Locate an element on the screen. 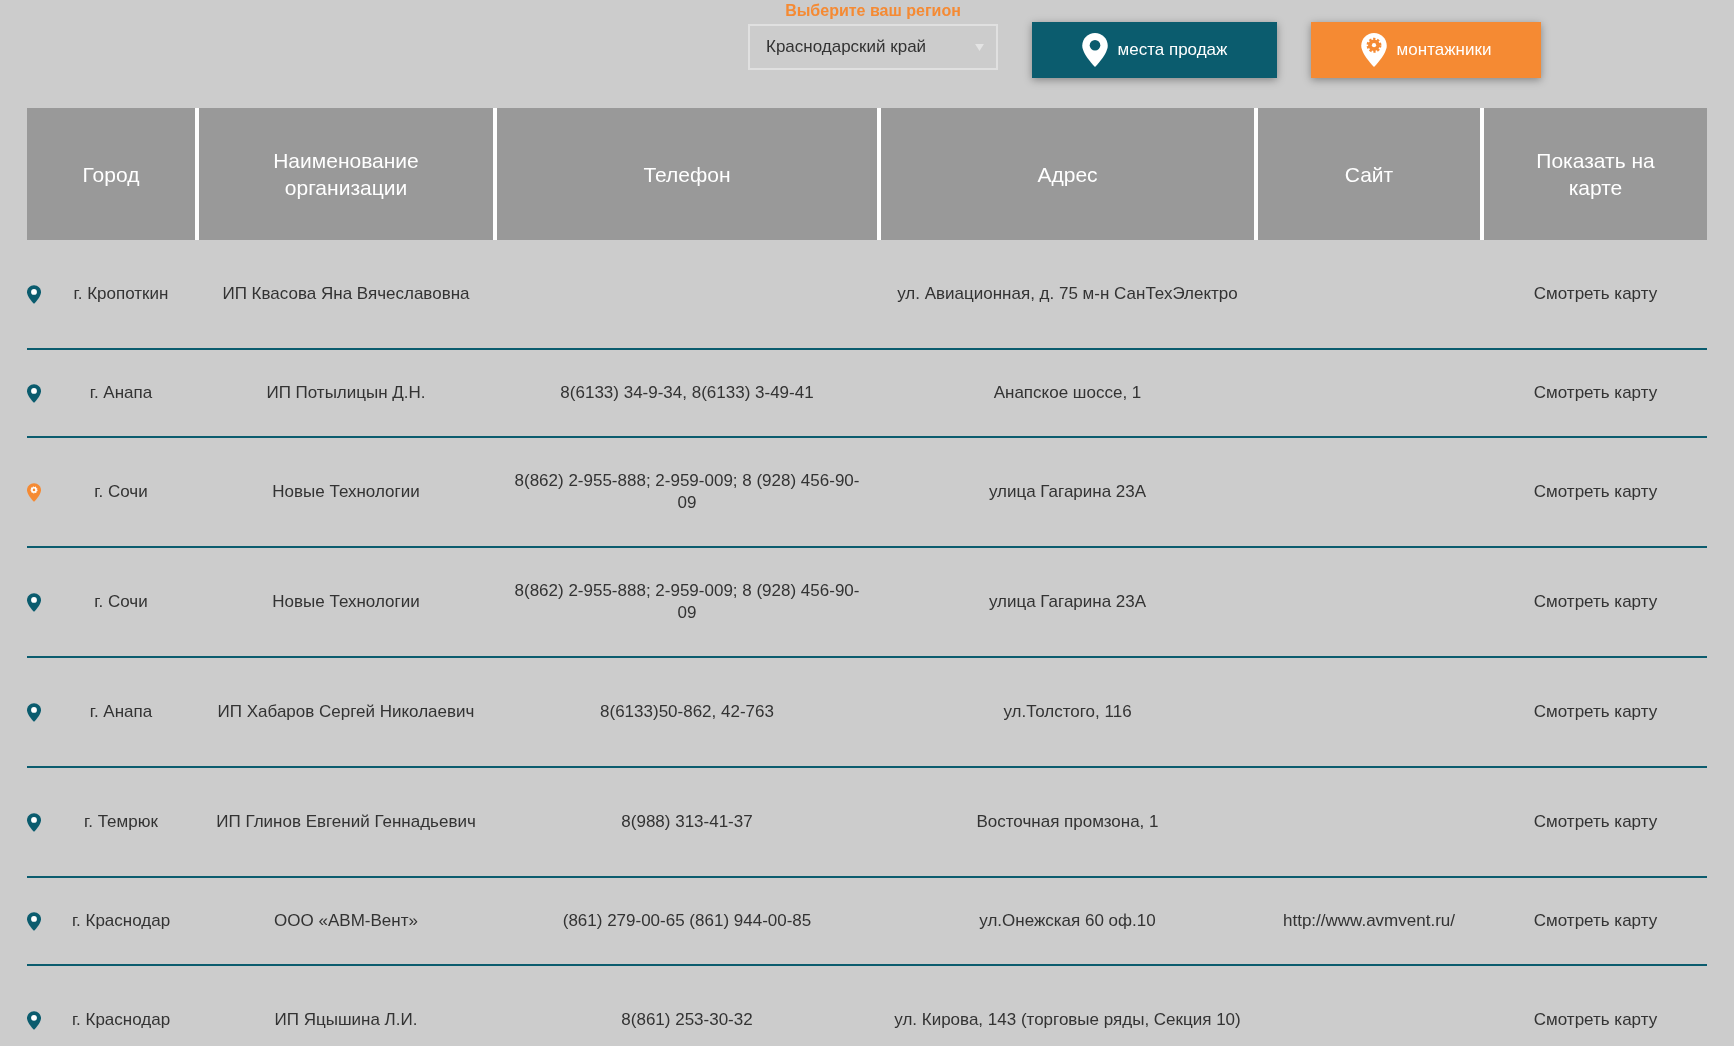 Image resolution: width=1734 pixels, height=1046 pixels. address-cell: Анапское шоссе, 1 is located at coordinates (1067, 393).